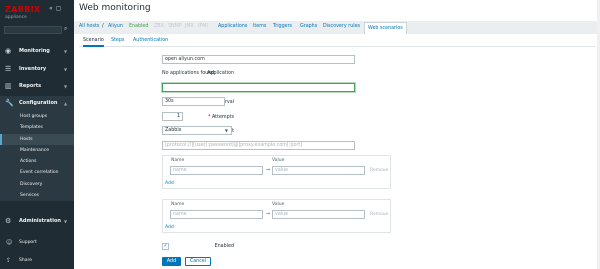 Image resolution: width=600 pixels, height=269 pixels. I want to click on nav-triggers: Triggers, so click(282, 26).